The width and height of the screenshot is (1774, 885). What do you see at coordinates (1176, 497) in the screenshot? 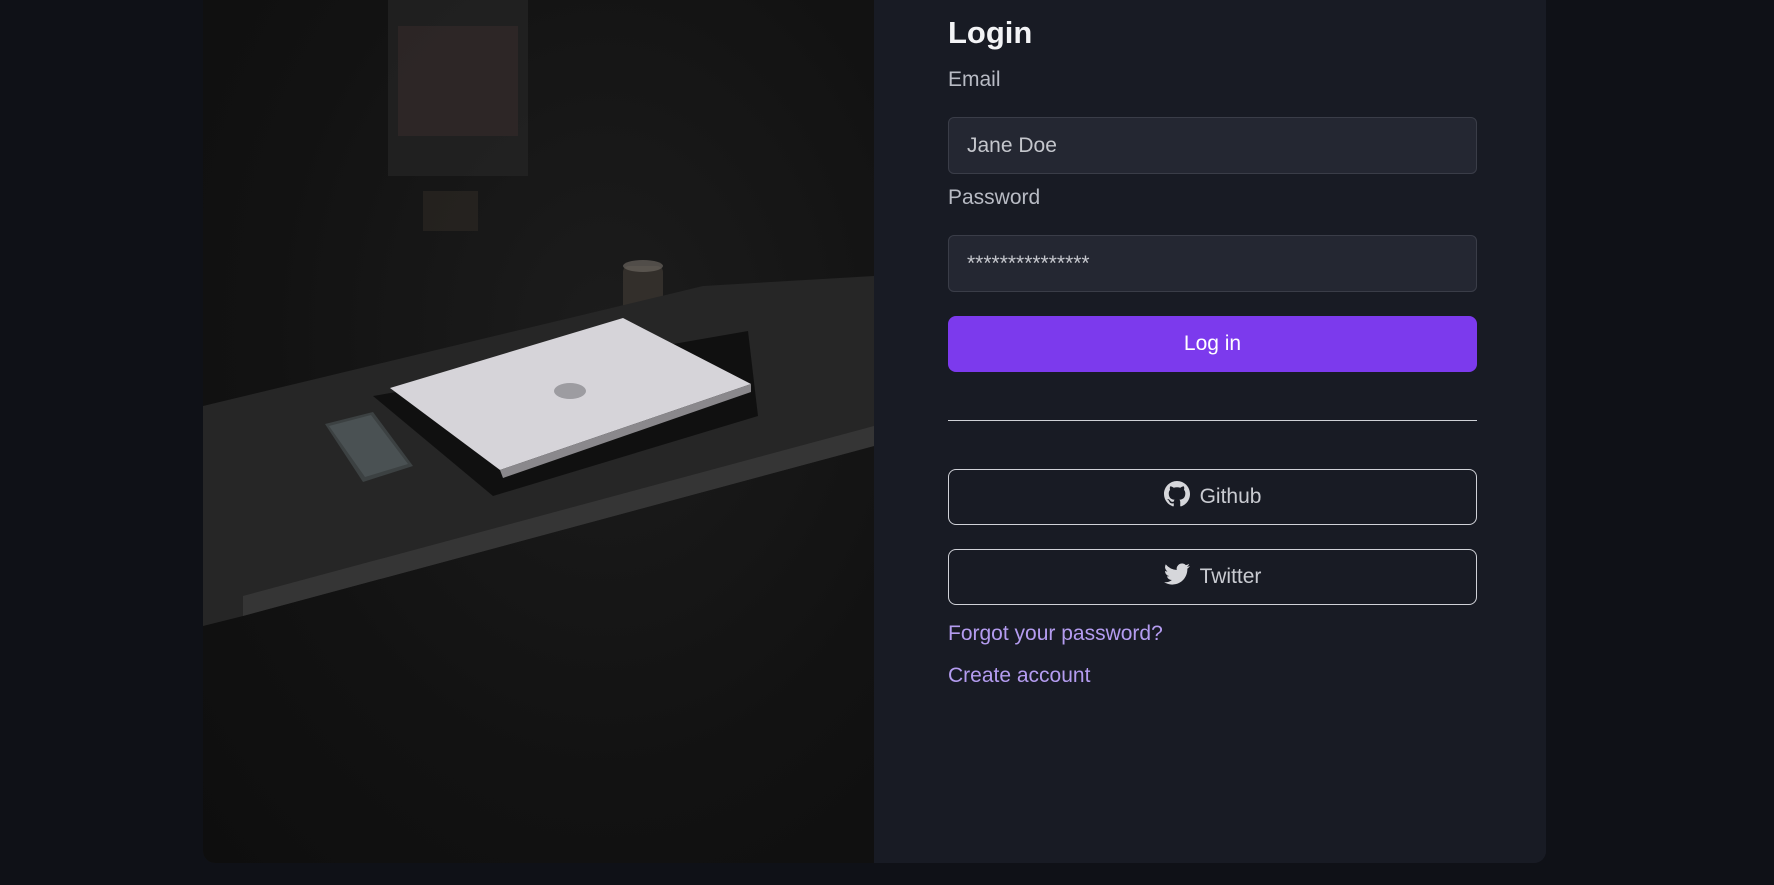
I see `github-icon` at bounding box center [1176, 497].